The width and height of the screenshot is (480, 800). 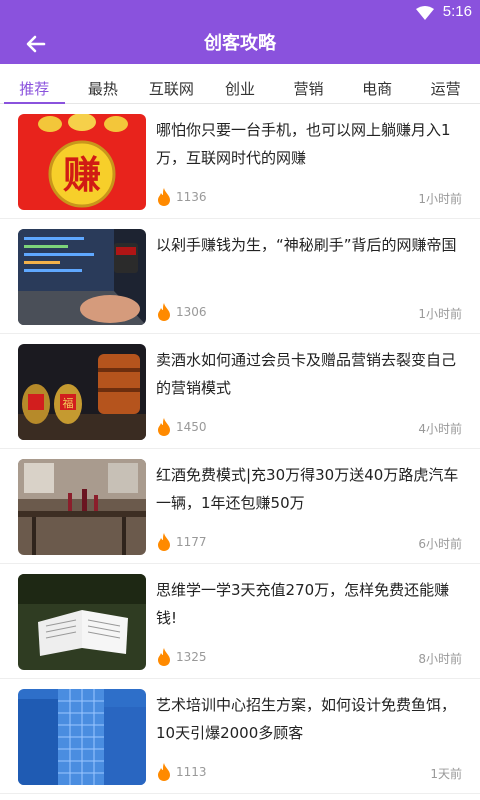 What do you see at coordinates (171, 89) in the screenshot?
I see `tab-label: 互联网` at bounding box center [171, 89].